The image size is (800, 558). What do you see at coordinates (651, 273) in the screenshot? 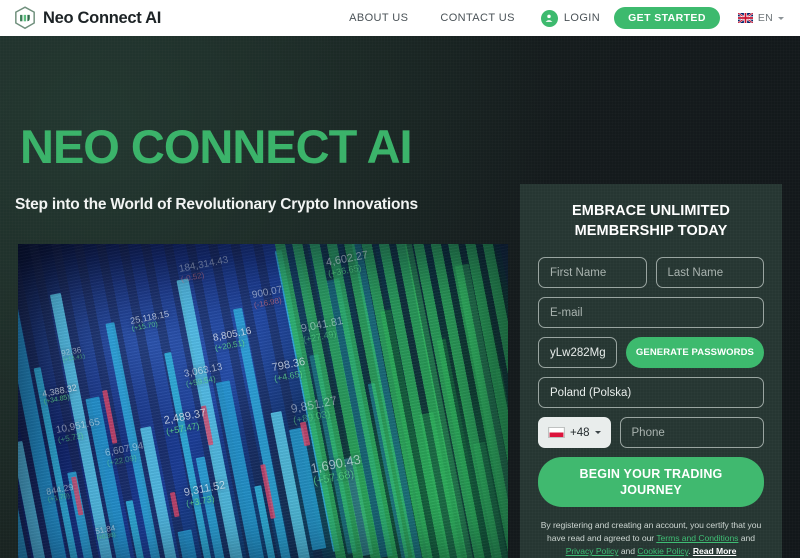
I see `name-row` at bounding box center [651, 273].